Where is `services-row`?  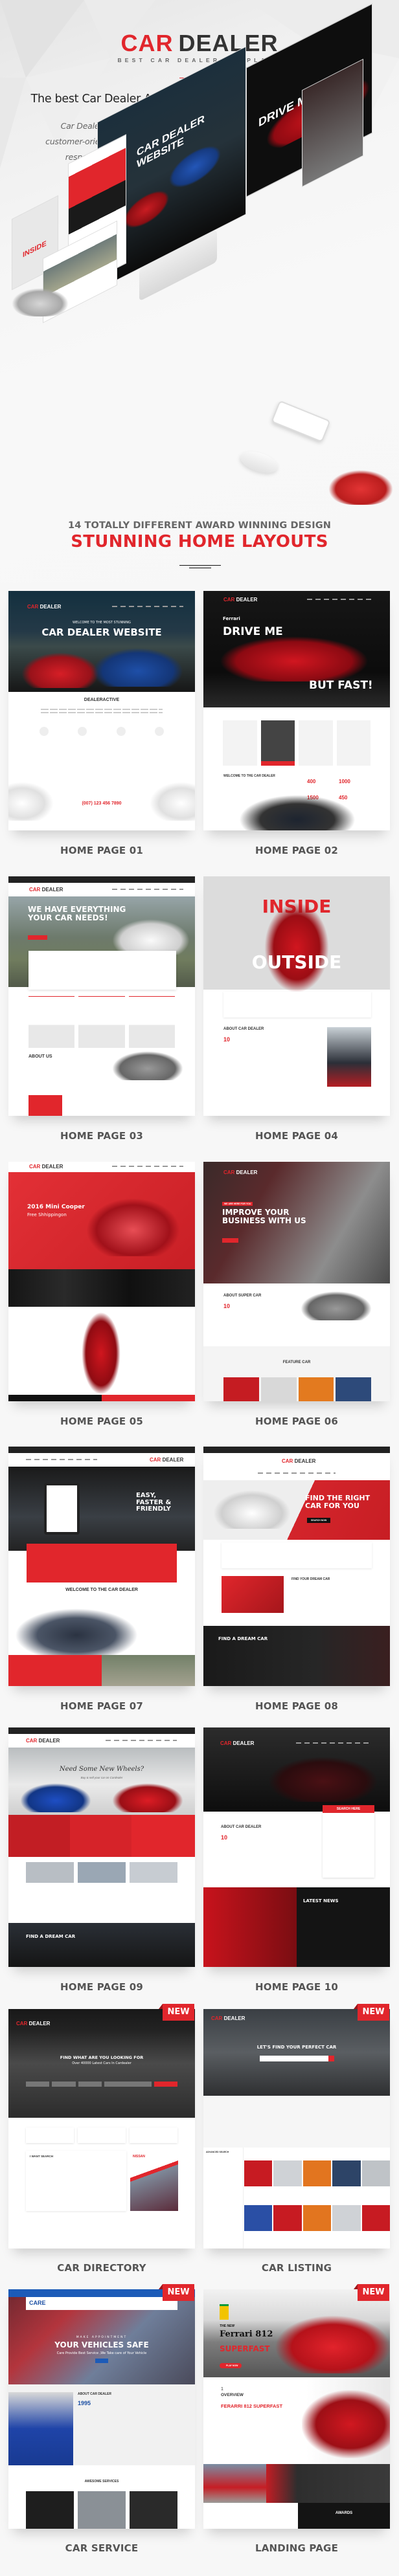 services-row is located at coordinates (297, 1004).